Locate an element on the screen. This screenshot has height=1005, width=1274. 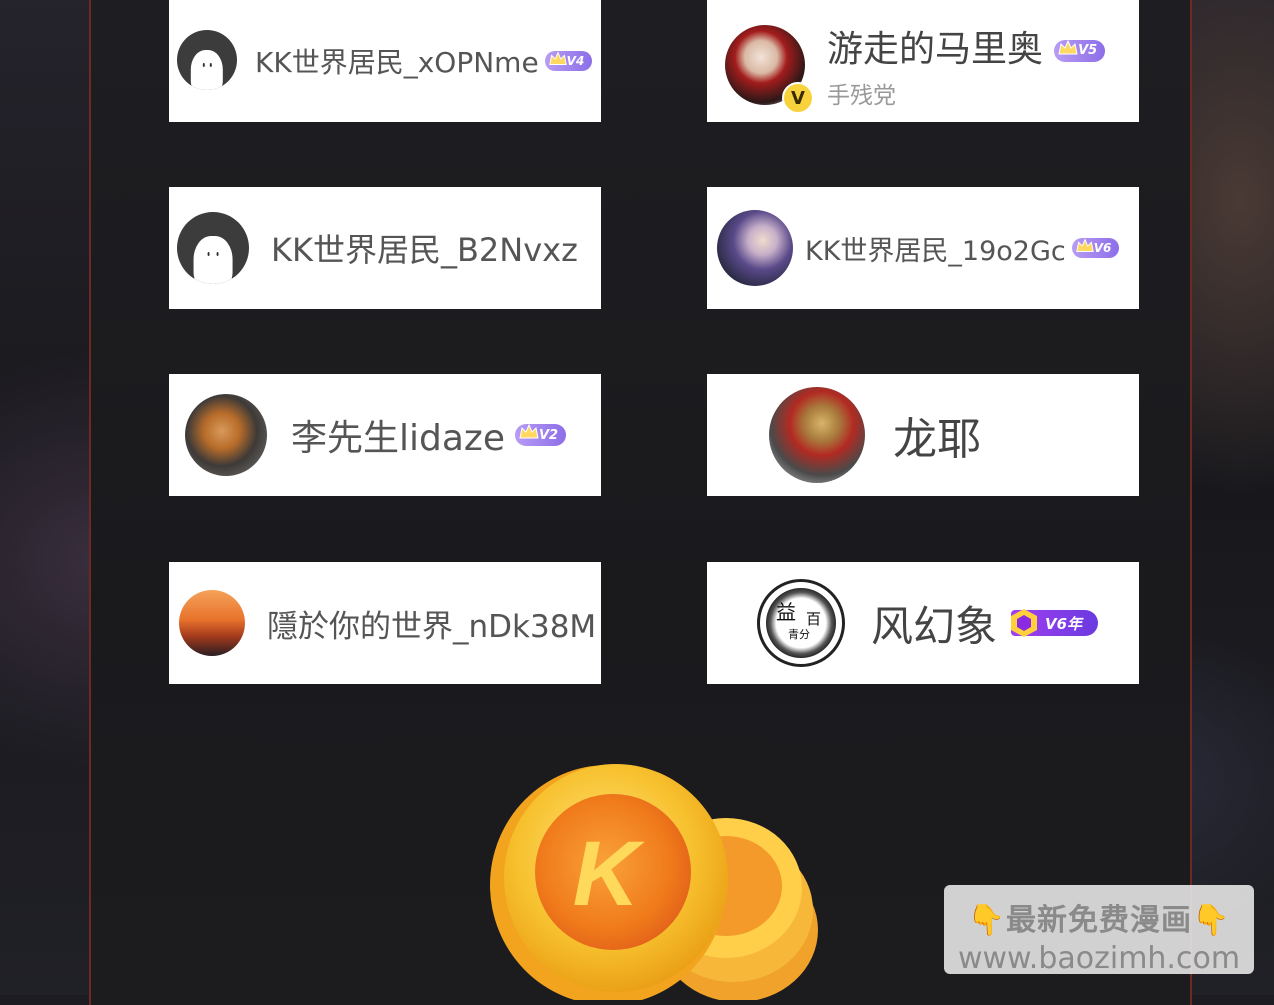
user-card: 龙耶 is located at coordinates (923, 435).